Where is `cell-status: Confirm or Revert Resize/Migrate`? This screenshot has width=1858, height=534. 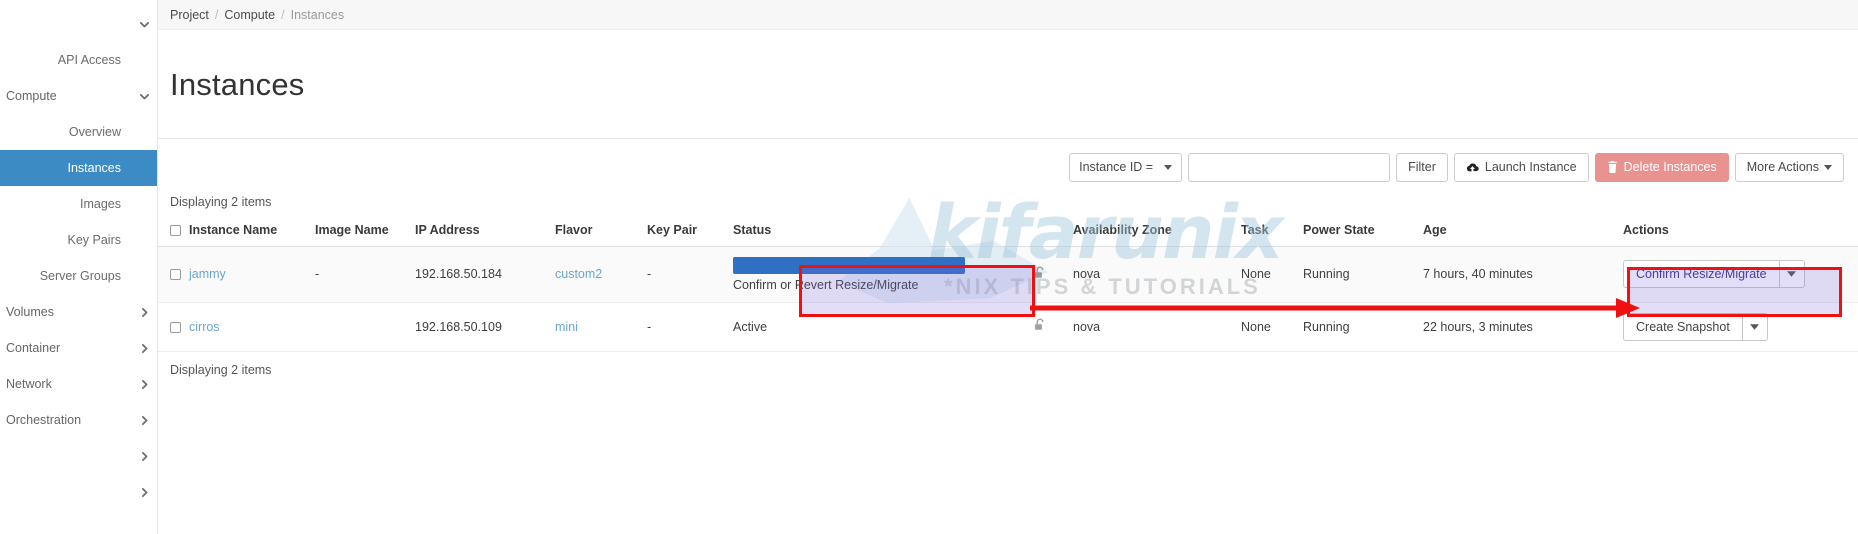
cell-status: Confirm or Revert Resize/Migrate is located at coordinates (879, 274).